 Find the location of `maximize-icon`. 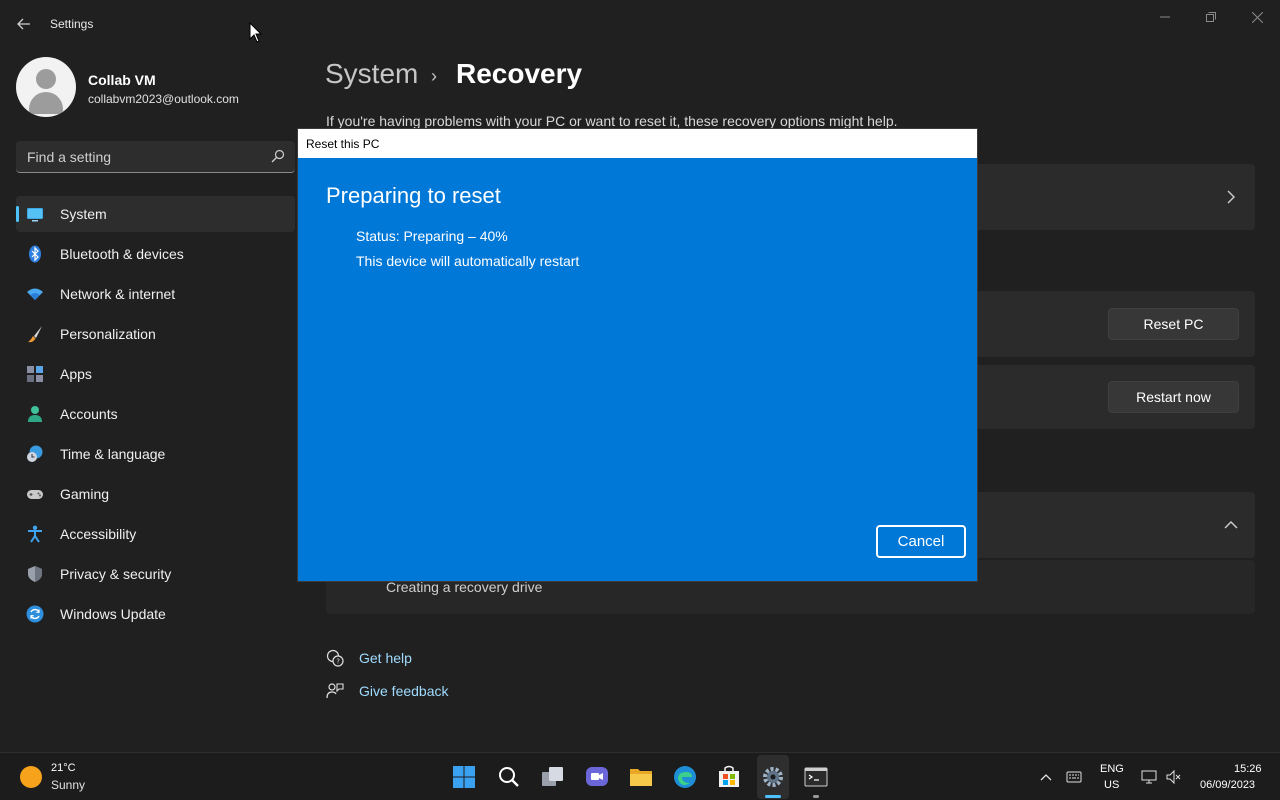

maximize-icon is located at coordinates (1211, 17).